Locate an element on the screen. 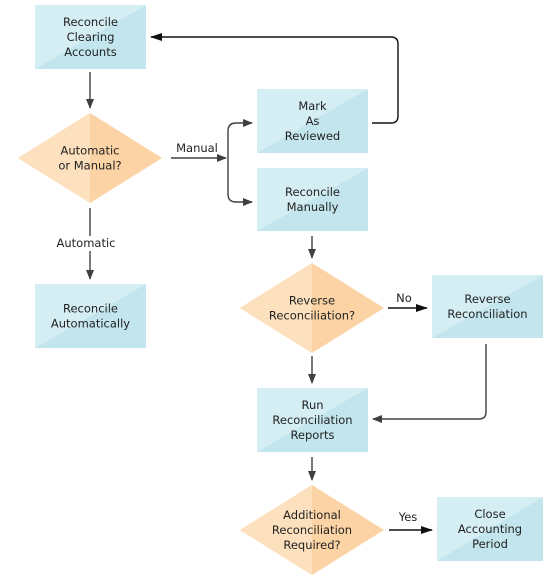 This screenshot has height=580, width=548. edge-automatic-or-manual-to-reconcile-manually is located at coordinates (240, 138).